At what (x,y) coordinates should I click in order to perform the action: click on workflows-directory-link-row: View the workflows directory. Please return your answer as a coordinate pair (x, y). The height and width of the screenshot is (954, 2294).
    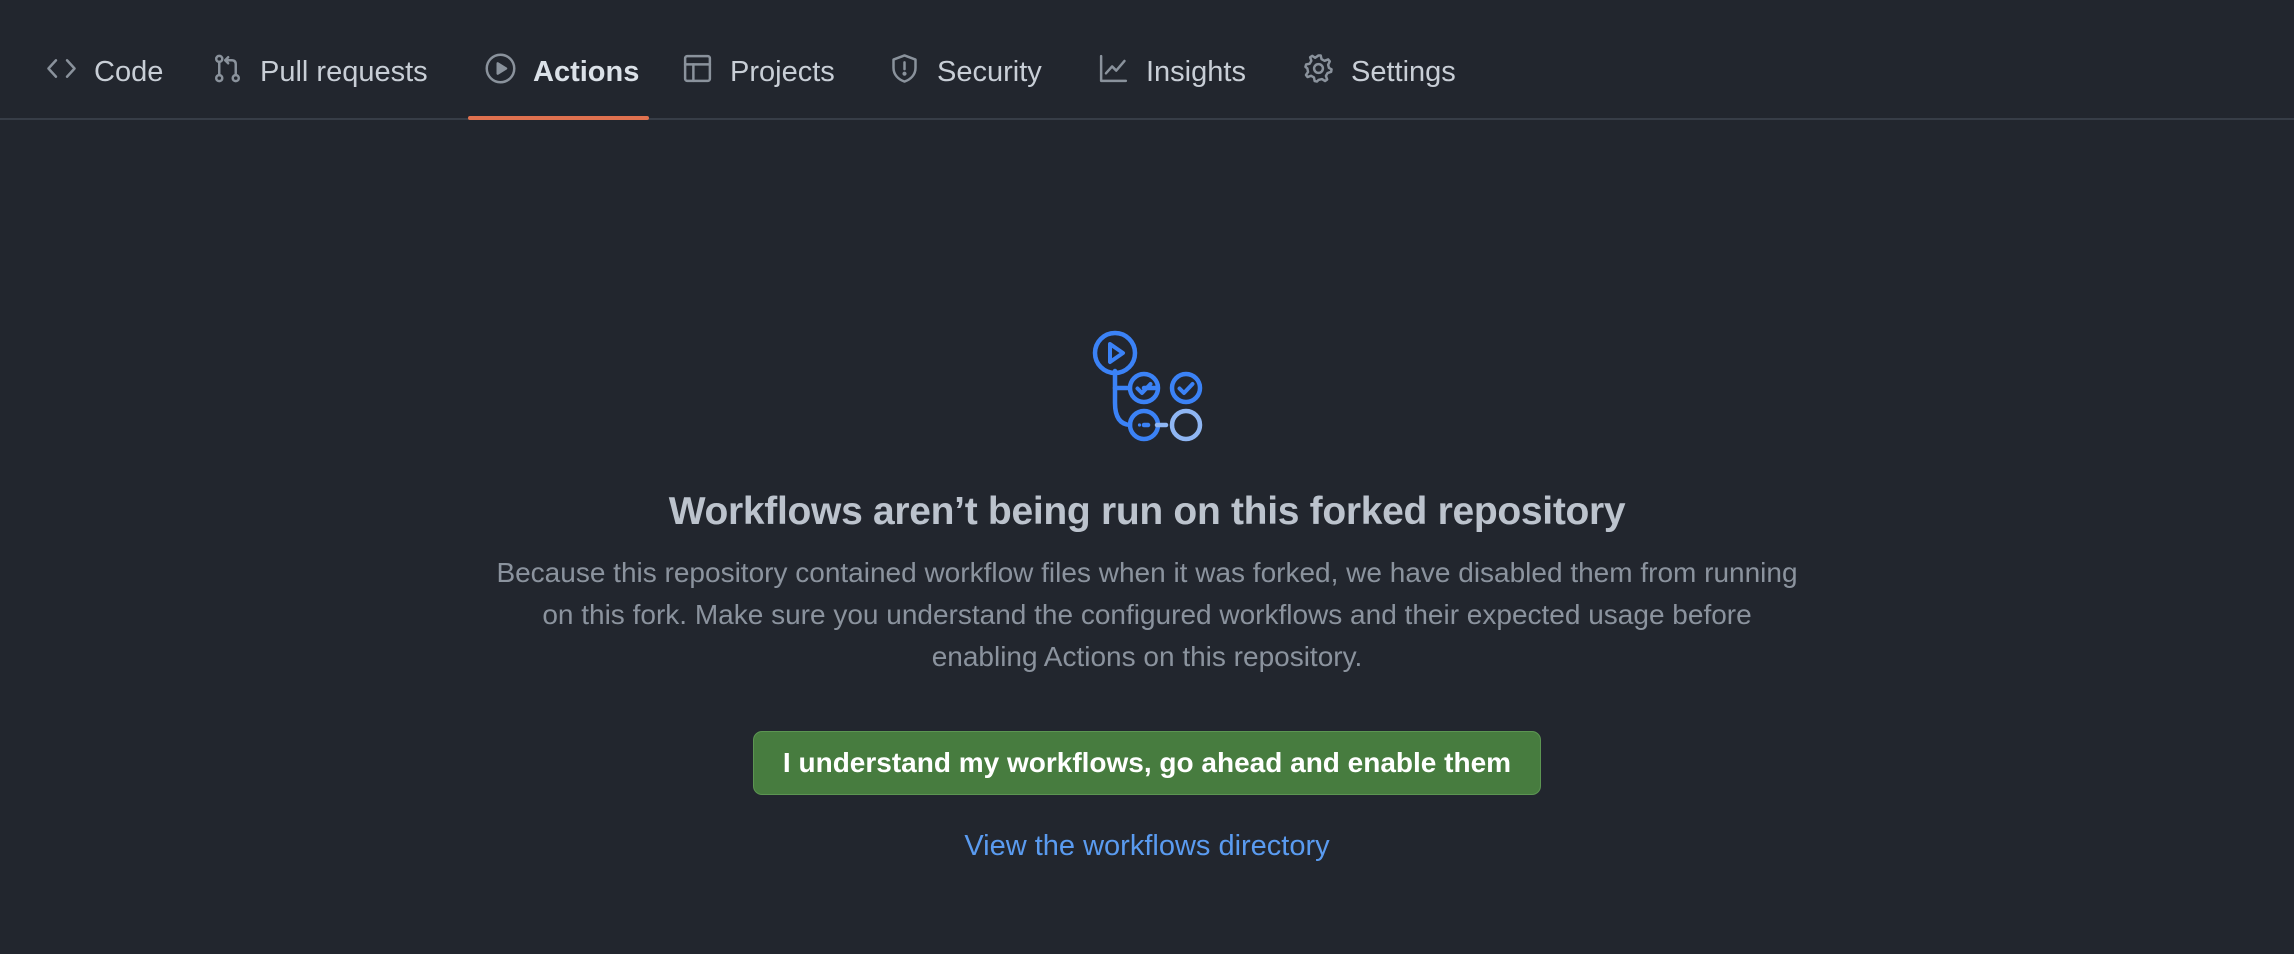
    Looking at the image, I should click on (1147, 846).